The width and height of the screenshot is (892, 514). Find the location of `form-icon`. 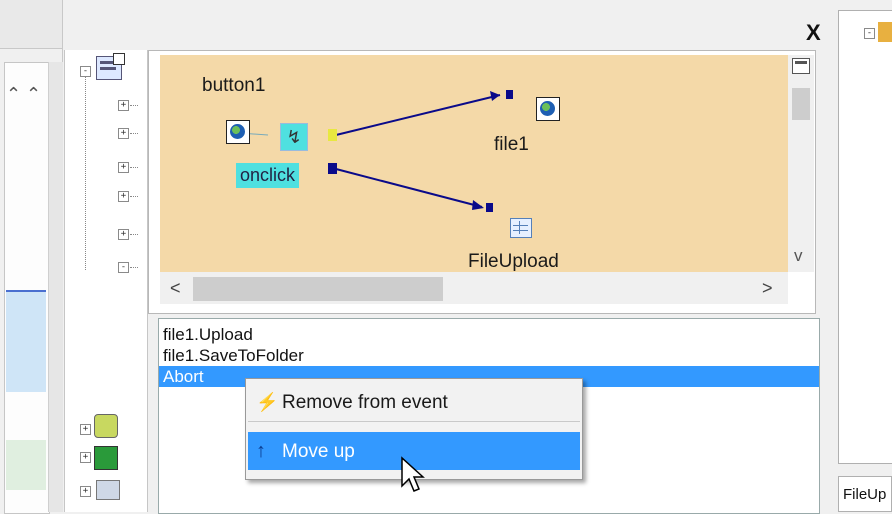

form-icon is located at coordinates (110, 66).